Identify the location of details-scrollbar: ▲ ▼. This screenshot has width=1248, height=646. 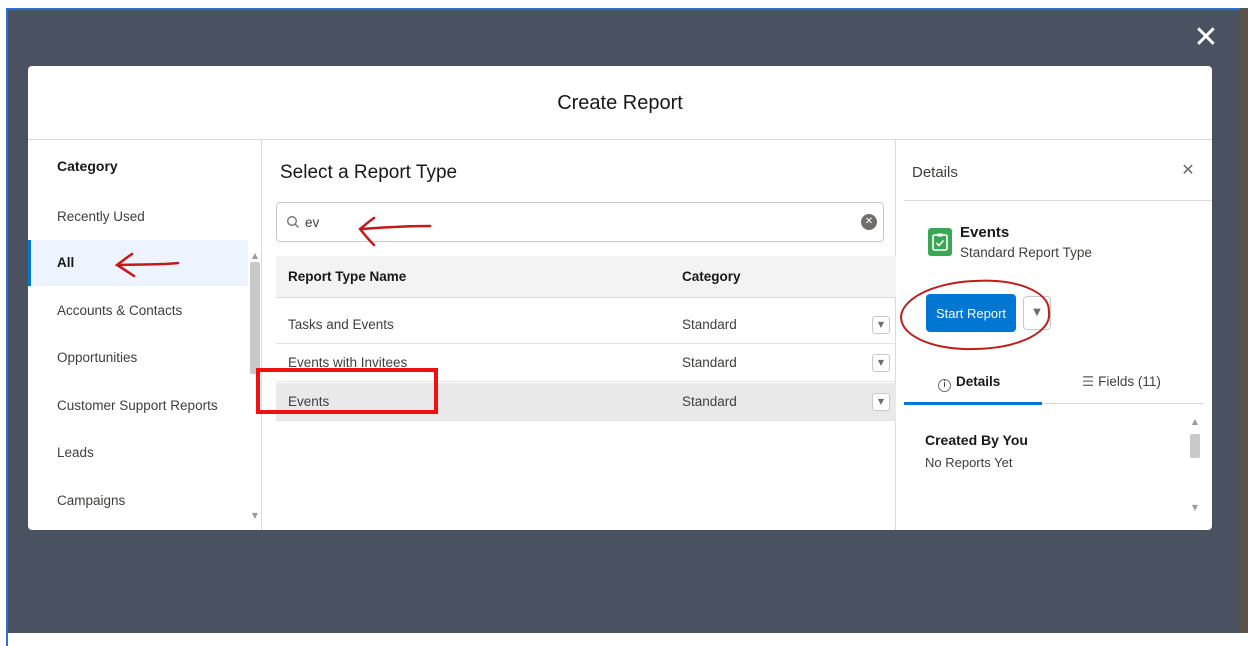
(1195, 467).